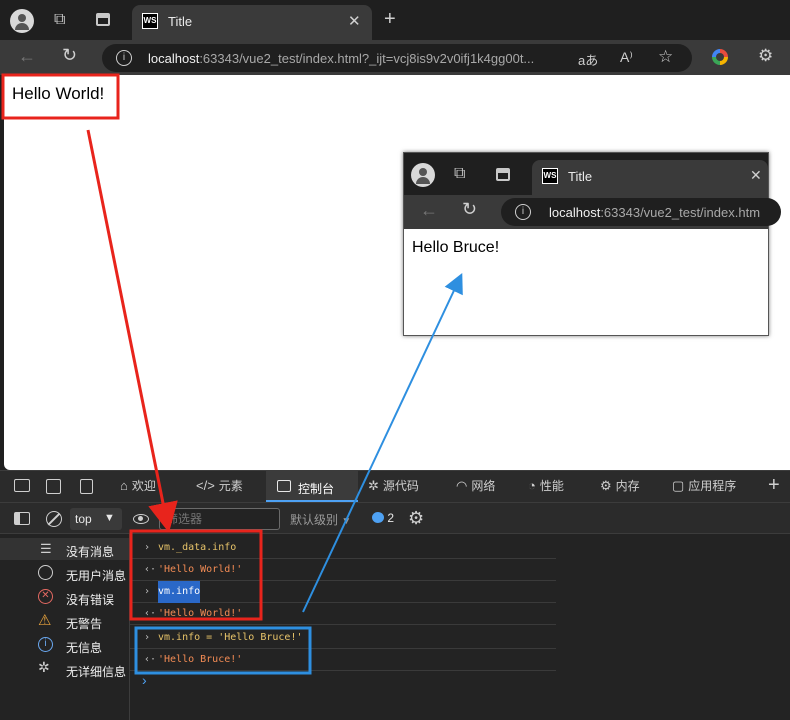  I want to click on log-level-select: 默认级别 ▼, so click(320, 519).